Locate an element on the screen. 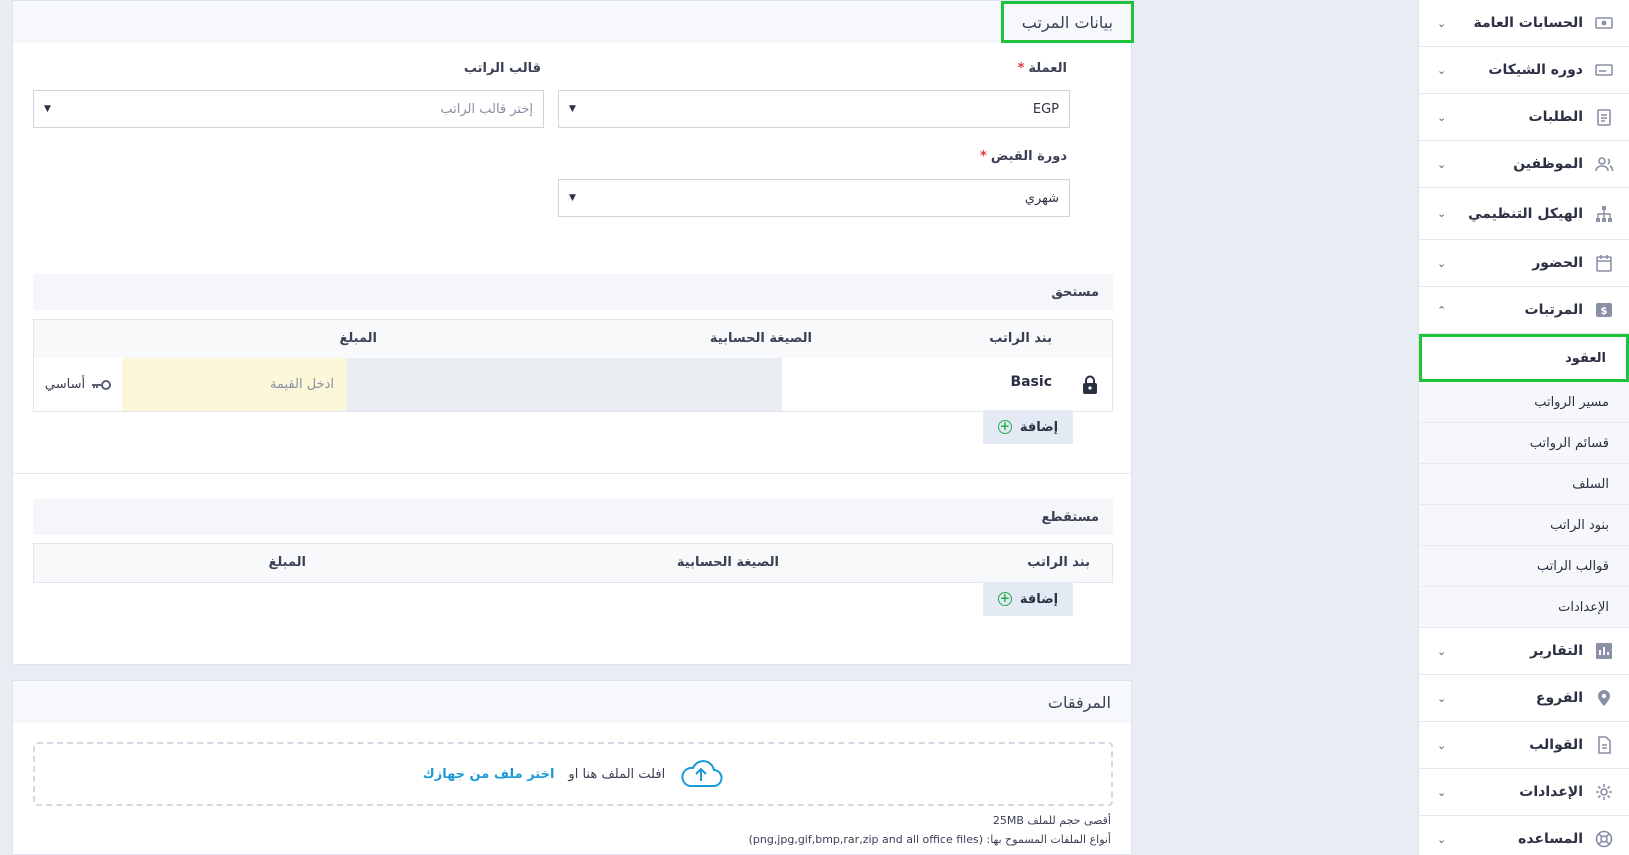  salary-template-placeholder: إختر قالب الراتب is located at coordinates (486, 109).